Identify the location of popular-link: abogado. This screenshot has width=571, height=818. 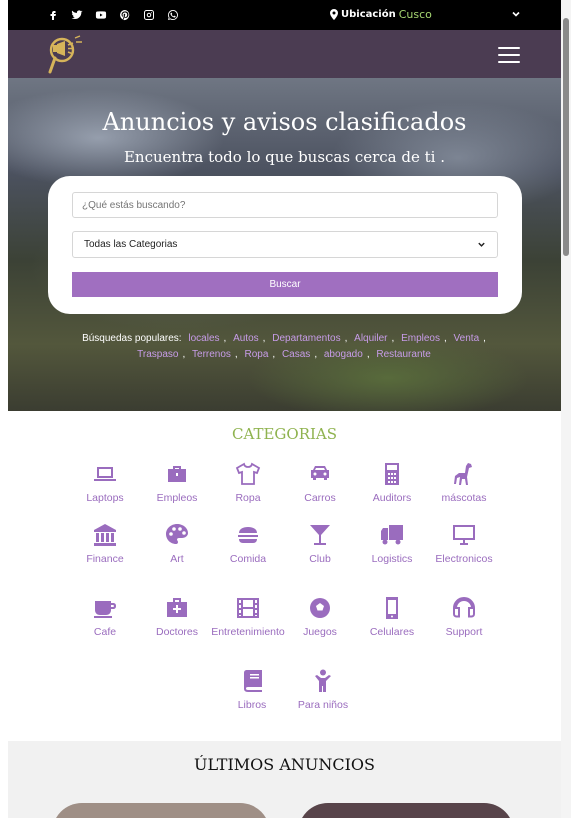
(343, 354).